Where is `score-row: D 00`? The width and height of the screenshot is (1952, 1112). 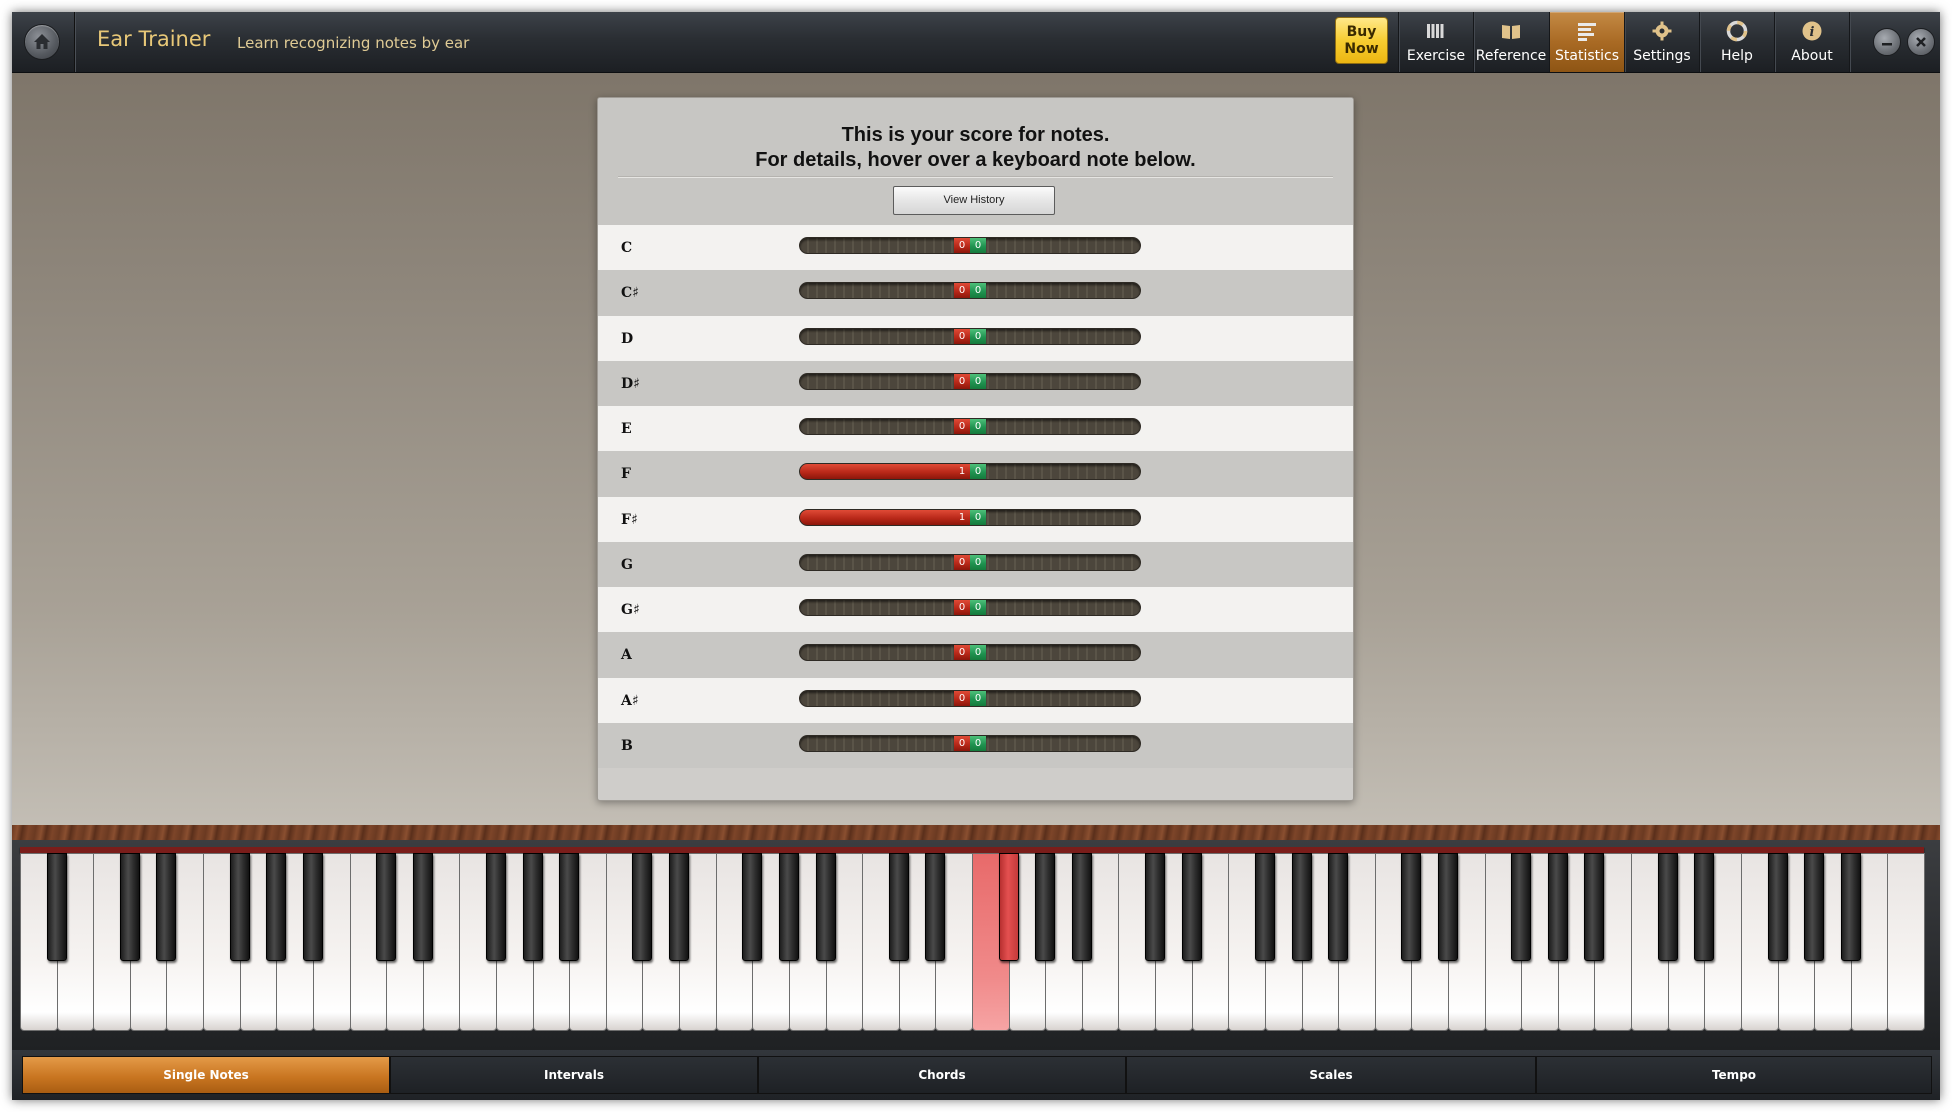
score-row: D 00 is located at coordinates (975, 338).